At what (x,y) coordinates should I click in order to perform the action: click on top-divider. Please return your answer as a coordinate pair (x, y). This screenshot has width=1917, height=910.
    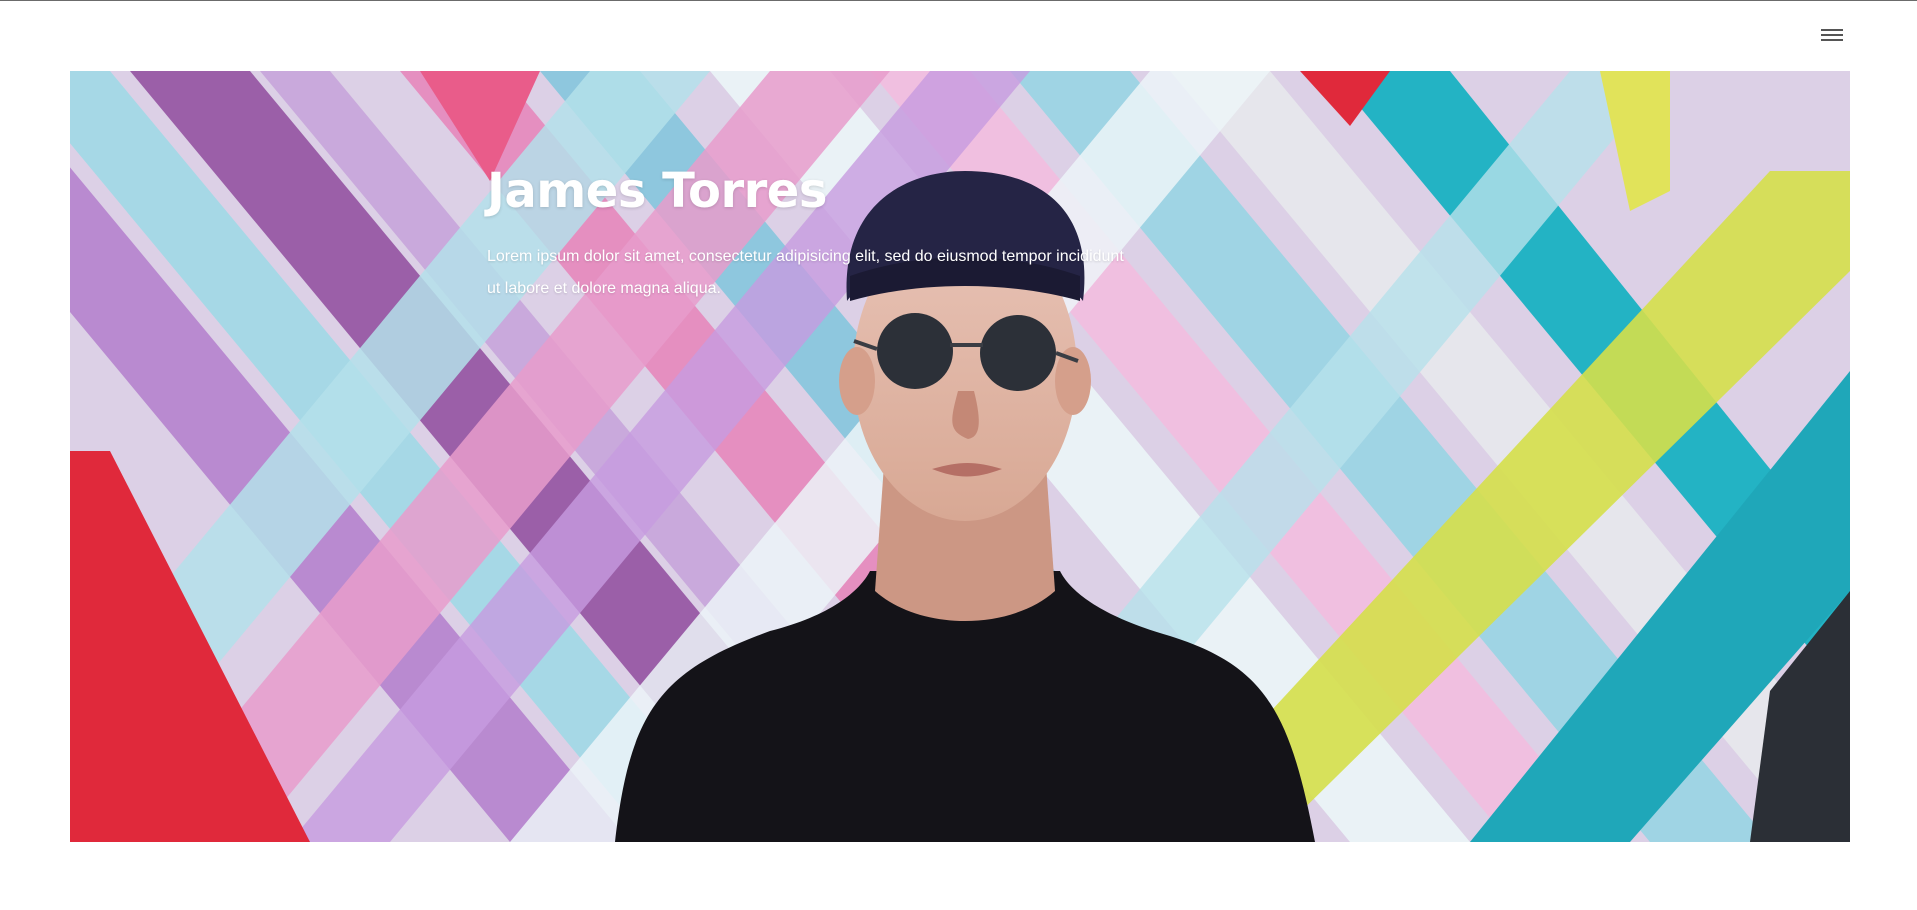
    Looking at the image, I should click on (958, 0).